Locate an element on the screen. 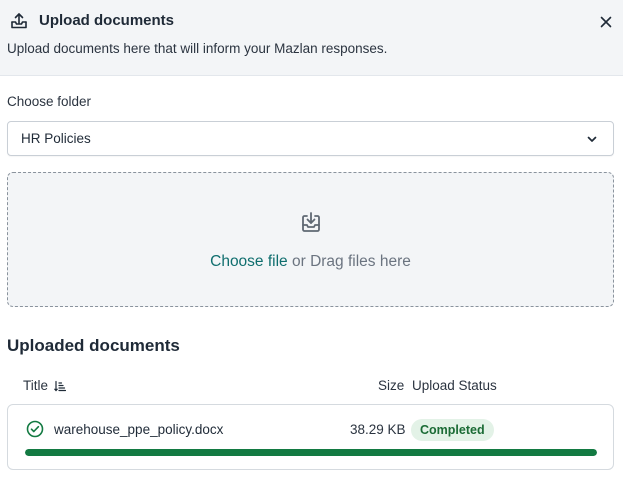 Image resolution: width=623 pixels, height=490 pixels. upload-tray-icon is located at coordinates (19, 21).